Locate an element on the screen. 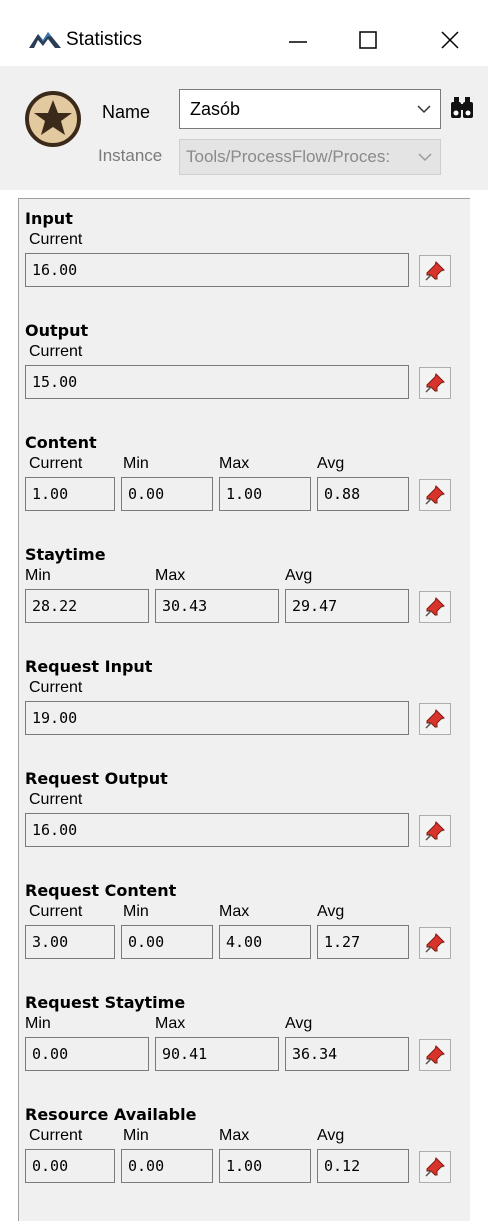 This screenshot has height=1221, width=488. name-value: Zasób is located at coordinates (215, 109).